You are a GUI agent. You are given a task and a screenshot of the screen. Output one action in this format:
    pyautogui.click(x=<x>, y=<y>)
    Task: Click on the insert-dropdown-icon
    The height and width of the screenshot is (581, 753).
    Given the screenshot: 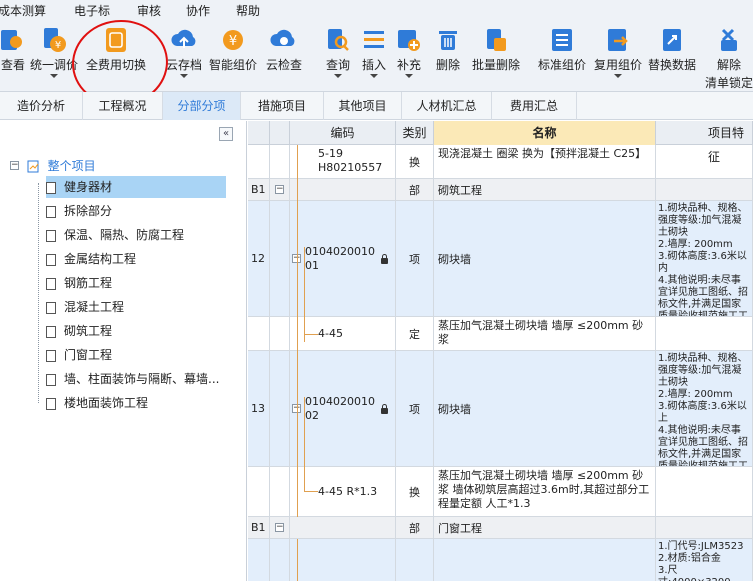 What is the action you would take?
    pyautogui.click(x=374, y=76)
    